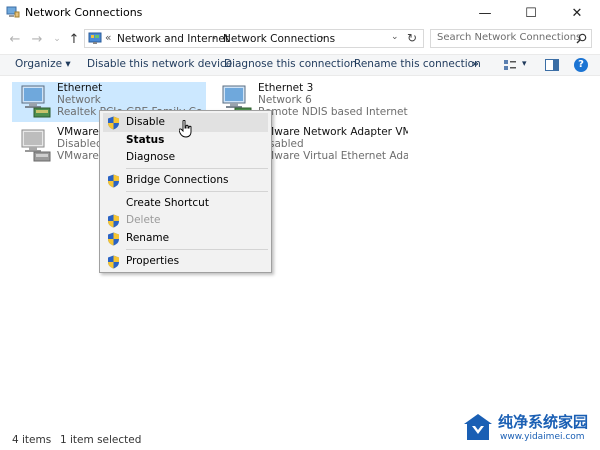  I want to click on breadcrumb-overflow: «, so click(108, 38).